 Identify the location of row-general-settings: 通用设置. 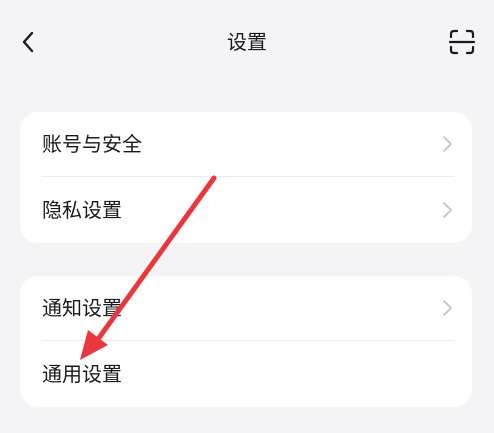
(246, 374).